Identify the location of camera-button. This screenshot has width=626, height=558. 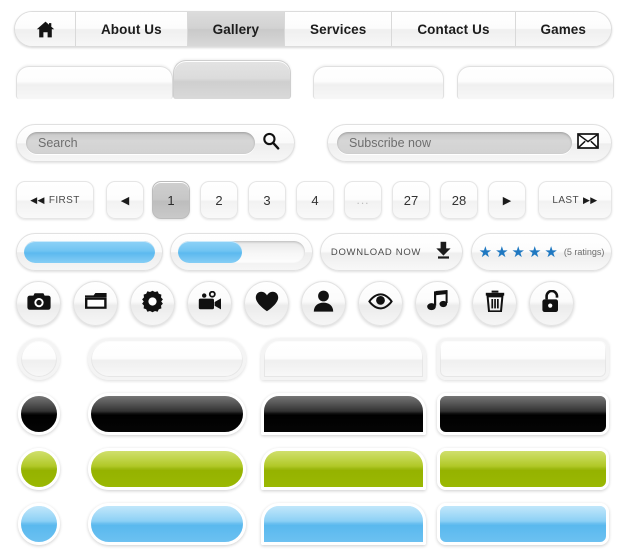
(38, 303).